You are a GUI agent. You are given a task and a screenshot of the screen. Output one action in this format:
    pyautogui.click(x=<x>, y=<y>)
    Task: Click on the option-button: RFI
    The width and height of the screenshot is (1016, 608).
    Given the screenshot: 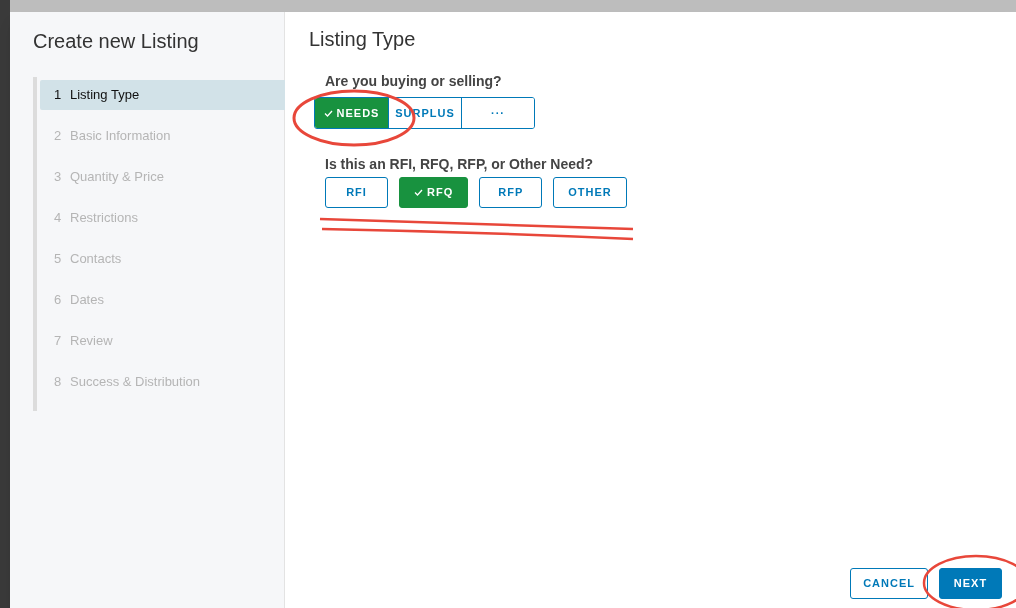 What is the action you would take?
    pyautogui.click(x=356, y=192)
    